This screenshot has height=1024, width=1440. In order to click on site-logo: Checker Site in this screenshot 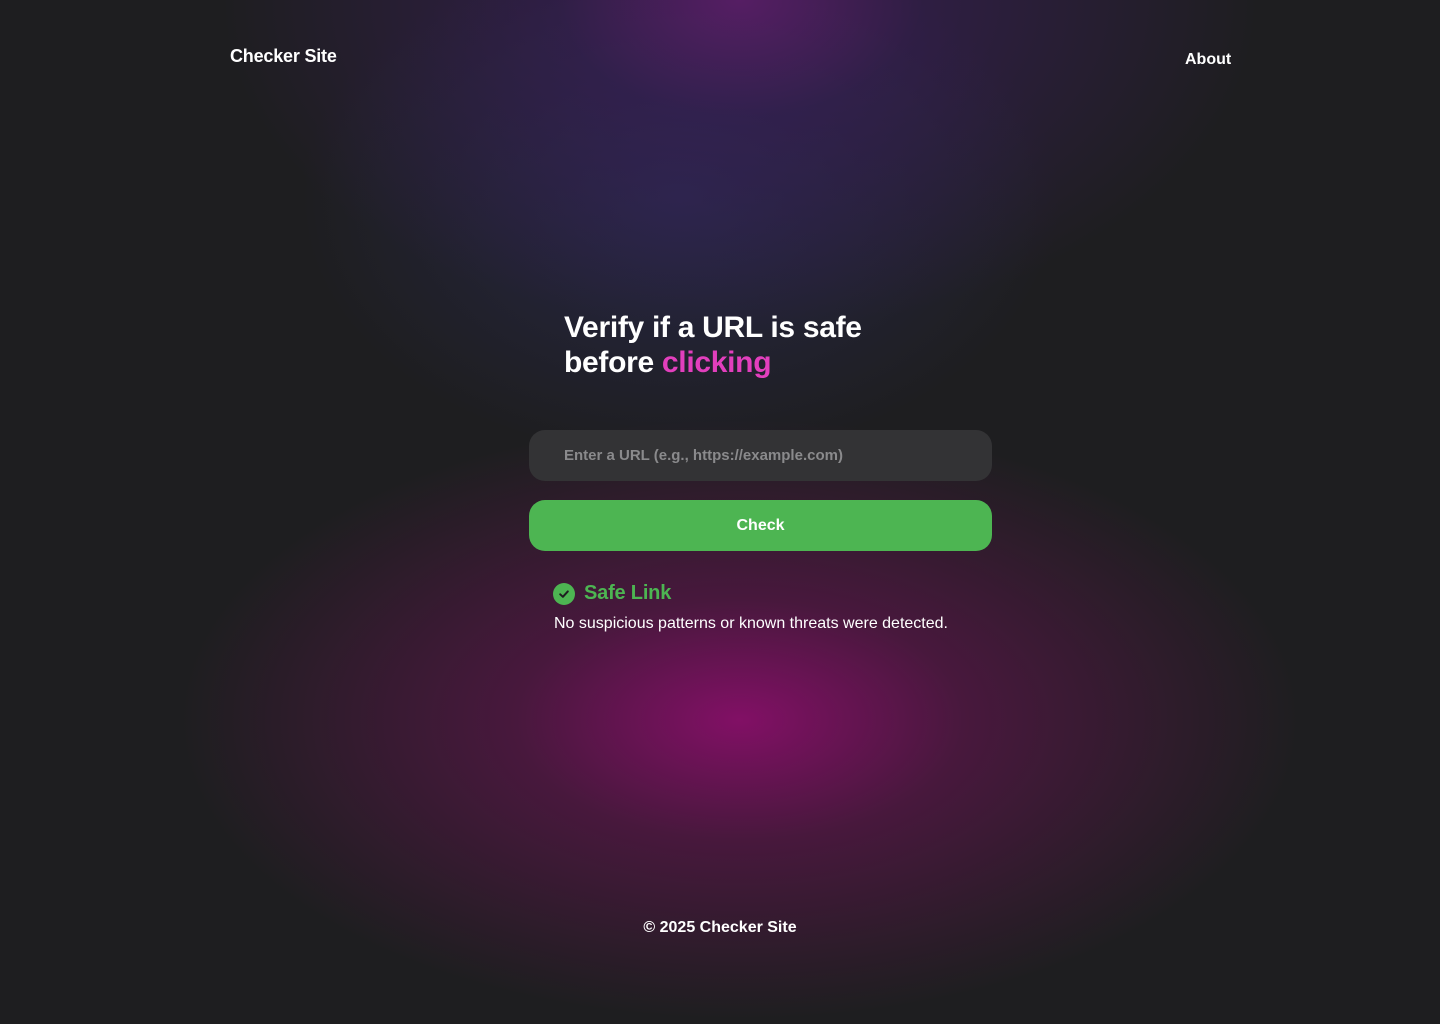, I will do `click(283, 56)`.